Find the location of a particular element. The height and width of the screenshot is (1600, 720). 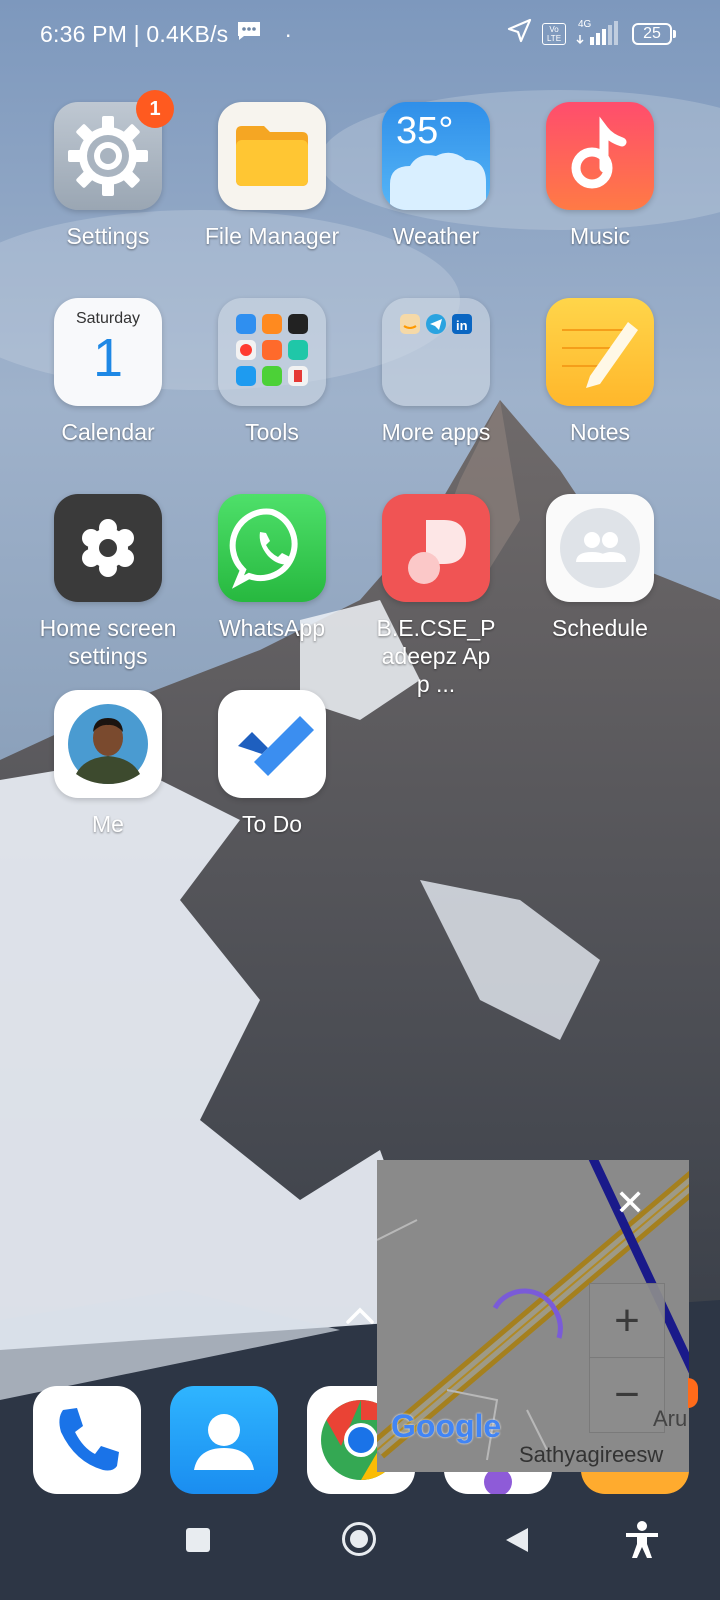

app-drawer-chevron-up-icon is located at coordinates (360, 1316).